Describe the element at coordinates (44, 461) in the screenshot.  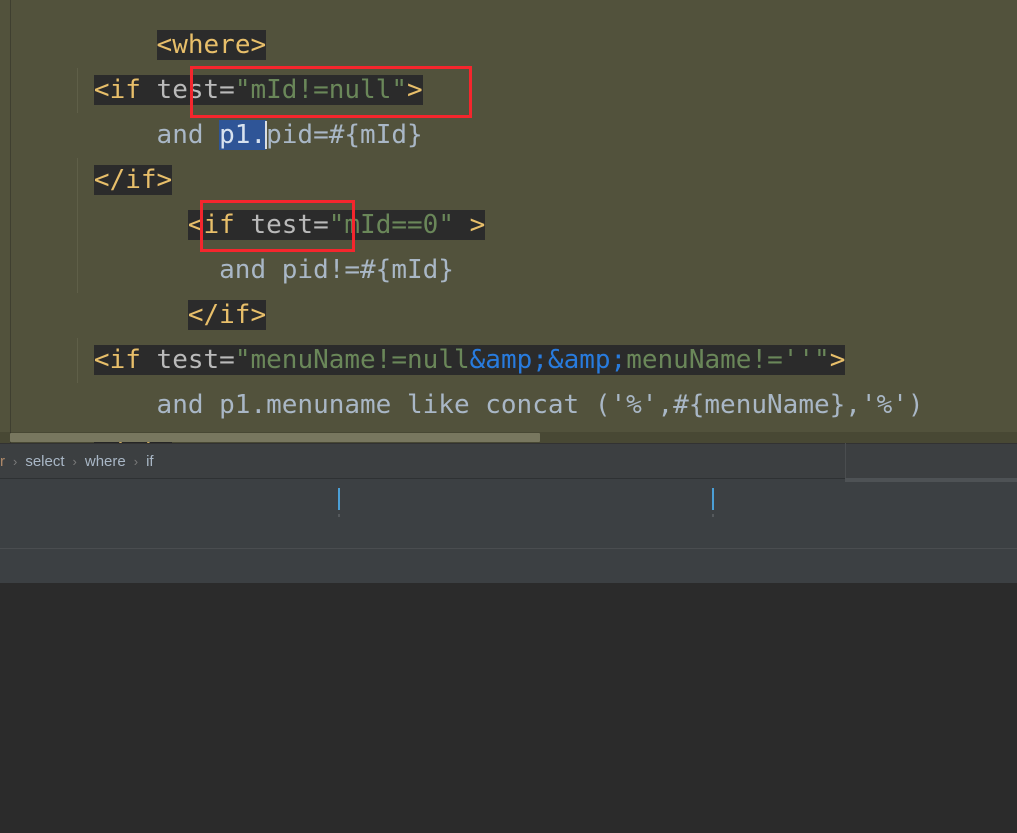
I see `breadcrumb-item-select: select` at that location.